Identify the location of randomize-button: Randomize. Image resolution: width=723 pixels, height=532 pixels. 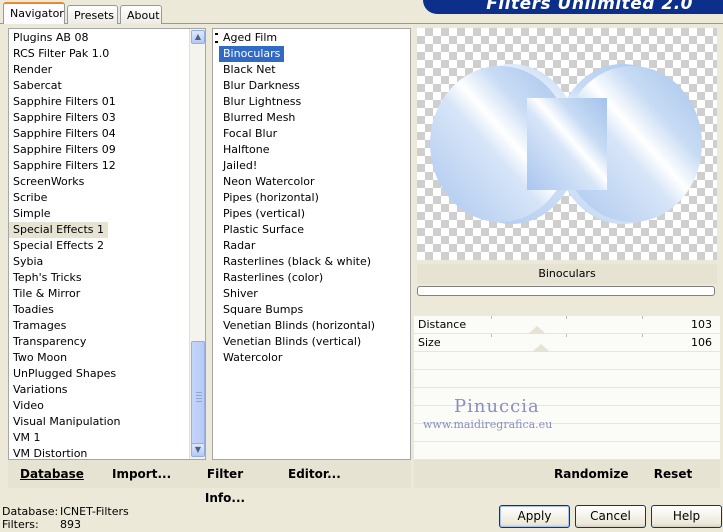
(591, 474).